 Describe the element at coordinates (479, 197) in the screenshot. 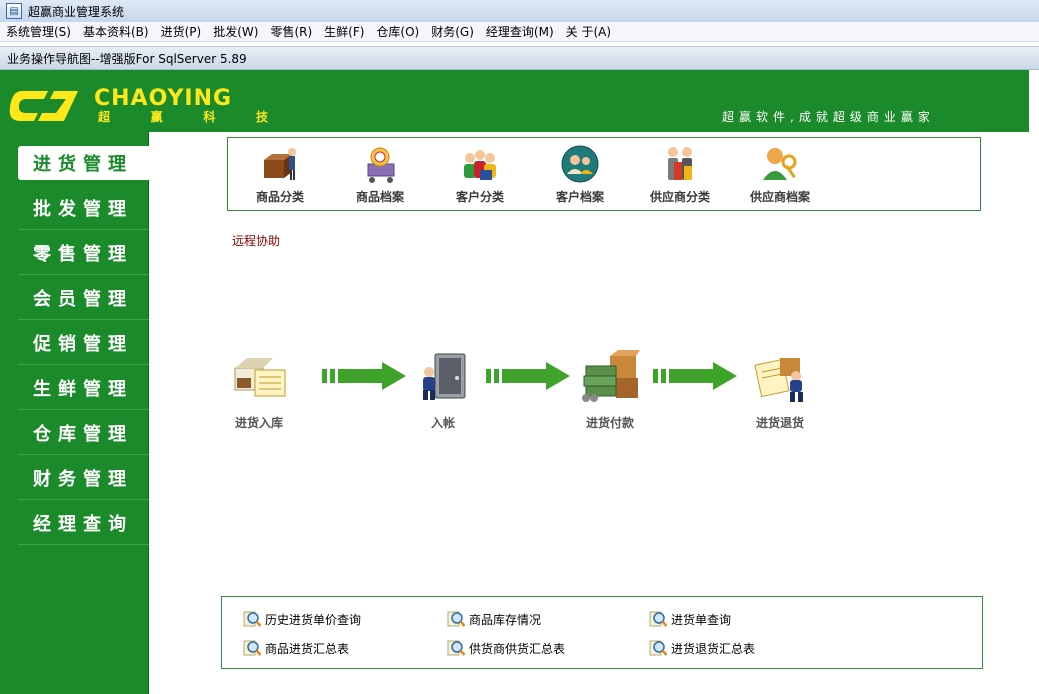

I see `tool-label: 客户分类` at that location.